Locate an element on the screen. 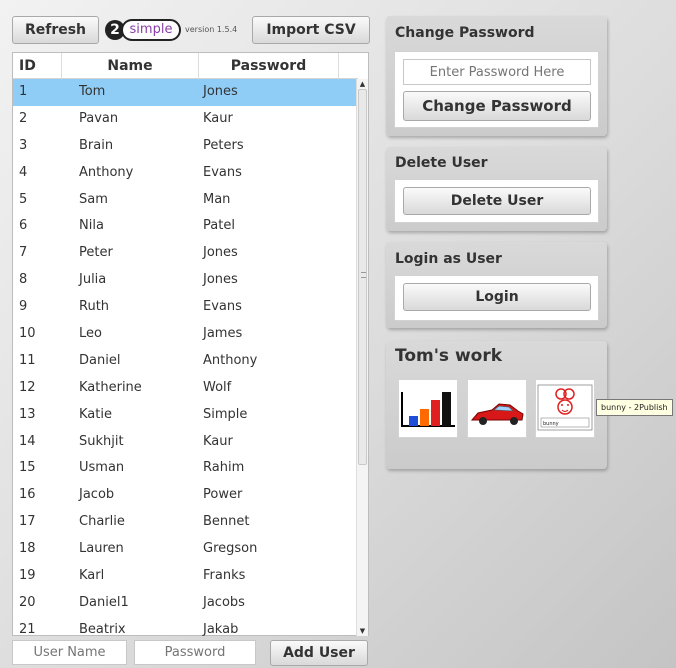 This screenshot has width=676, height=668. table-row: 4 Anthony Evans is located at coordinates (185, 173).